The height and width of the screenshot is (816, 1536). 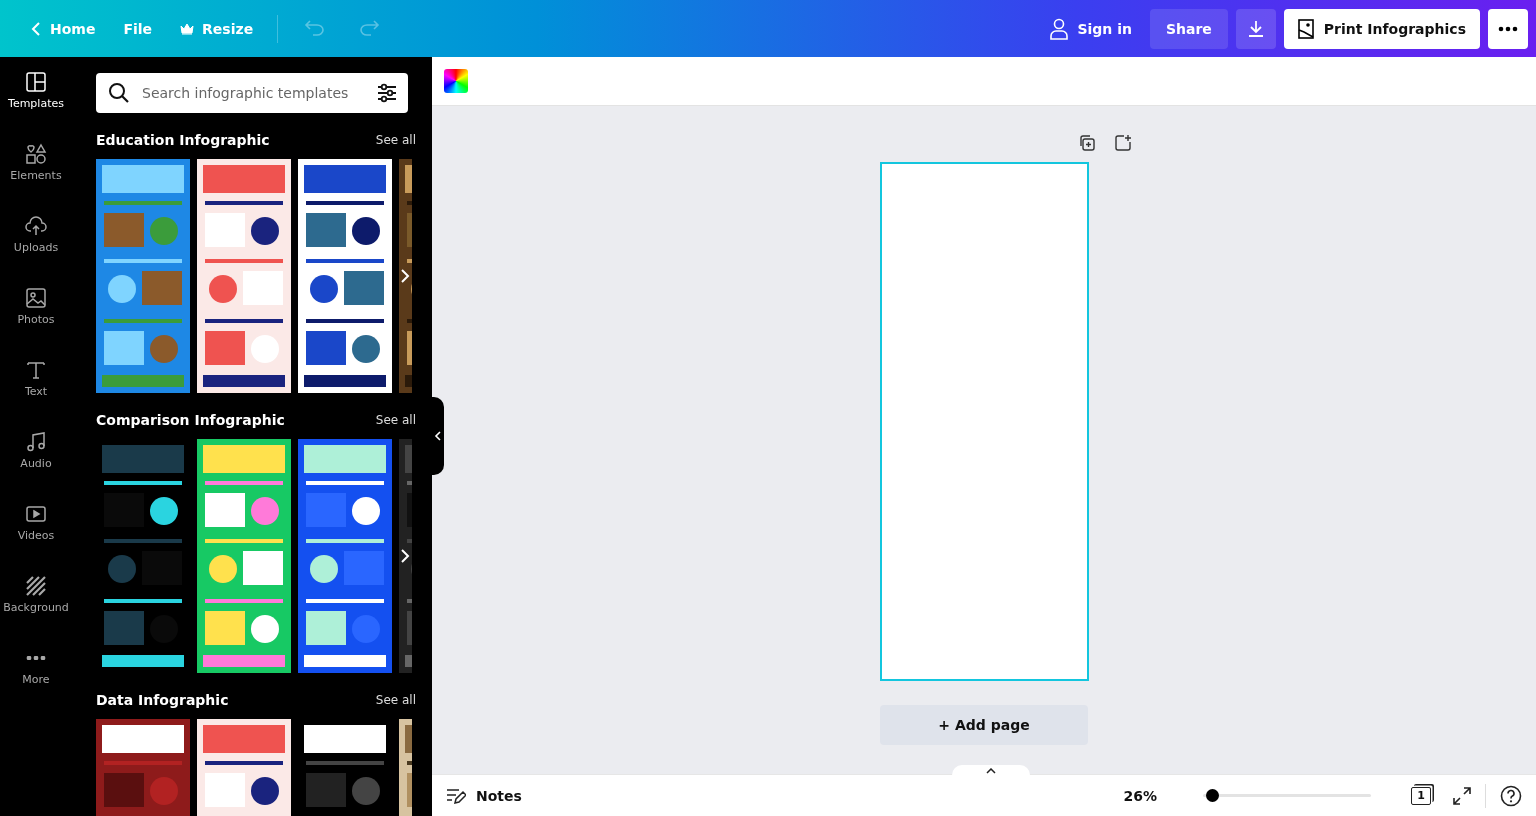 I want to click on text-icon, so click(x=36, y=370).